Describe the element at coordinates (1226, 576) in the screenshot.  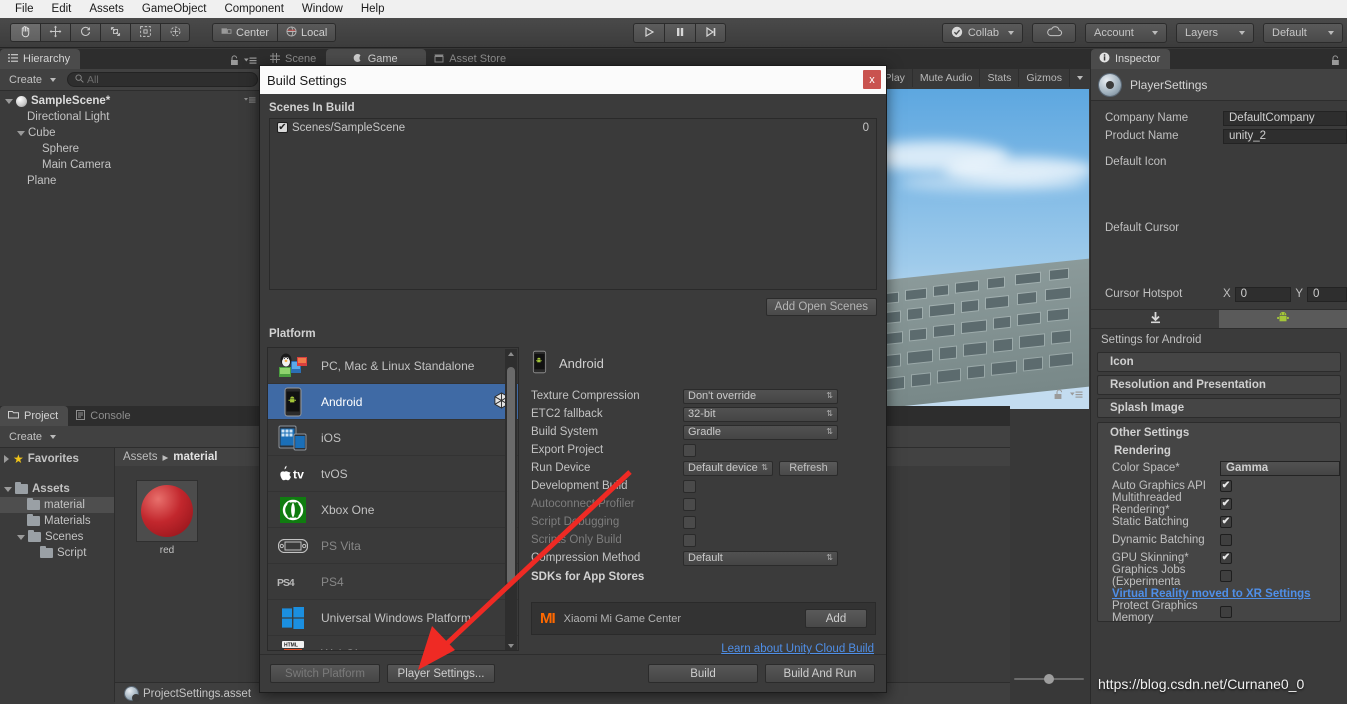
I see `graphics-jobs-checkbox` at that location.